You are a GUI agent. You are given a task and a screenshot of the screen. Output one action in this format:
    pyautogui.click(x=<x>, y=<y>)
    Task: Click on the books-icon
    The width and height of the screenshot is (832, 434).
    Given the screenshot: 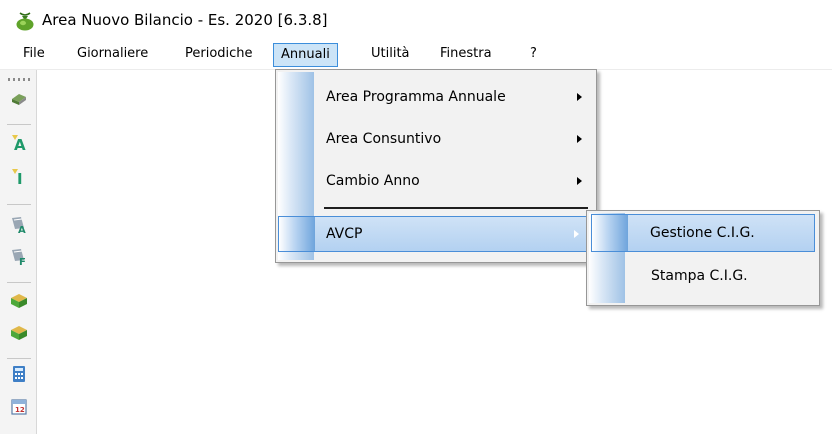 What is the action you would take?
    pyautogui.click(x=19, y=98)
    